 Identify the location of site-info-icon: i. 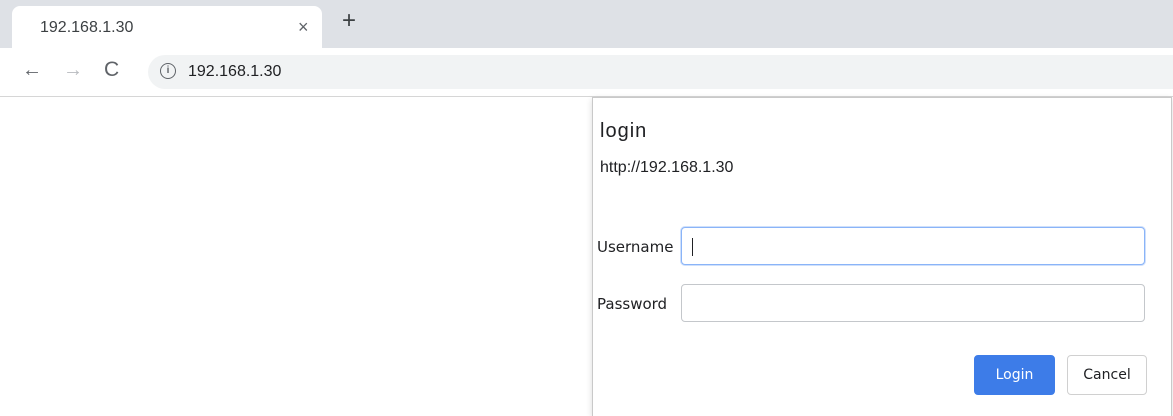
(168, 71).